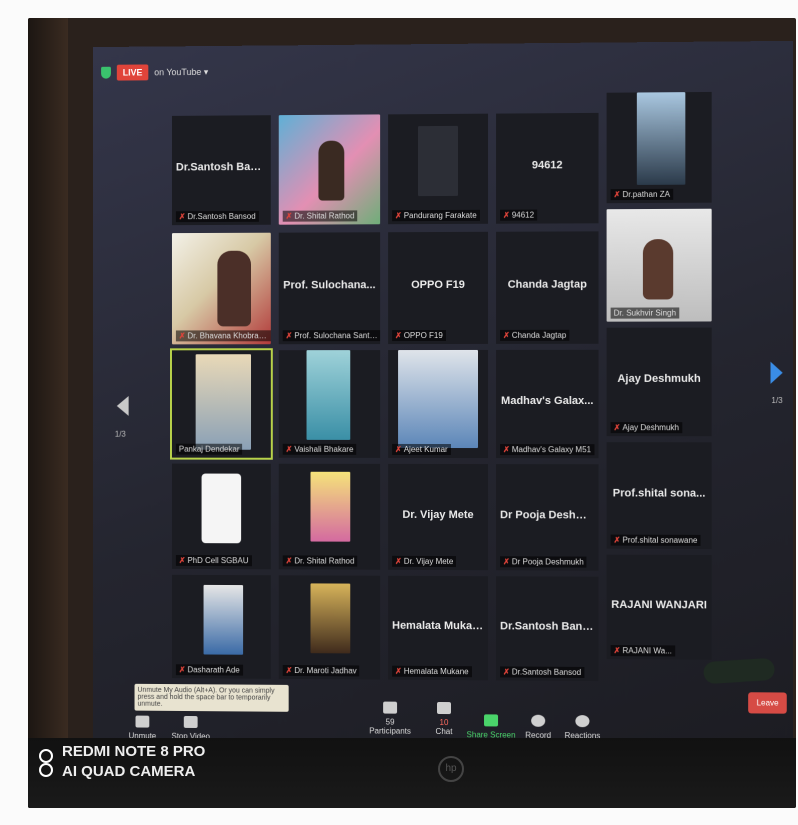 This screenshot has height=825, width=798. What do you see at coordinates (421, 449) in the screenshot?
I see `participant-label: ✗ Ajeet Kumar` at bounding box center [421, 449].